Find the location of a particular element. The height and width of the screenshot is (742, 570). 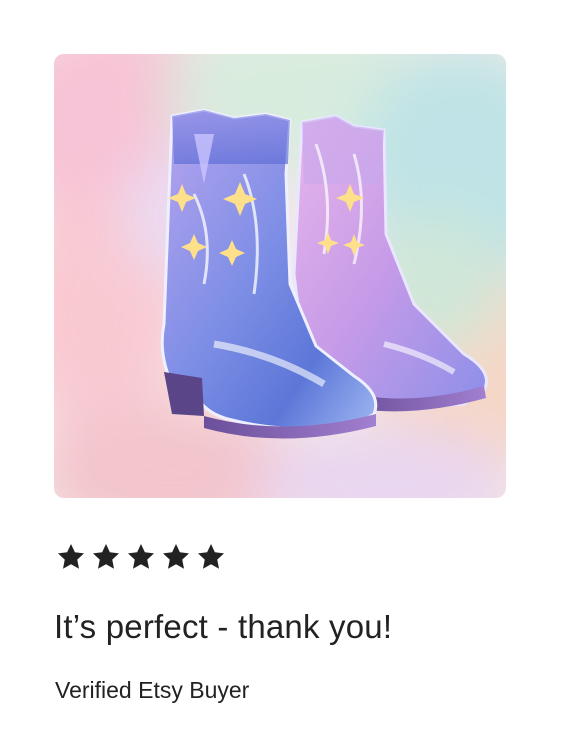

review-text: It’s perfect - thank you! is located at coordinates (223, 626).